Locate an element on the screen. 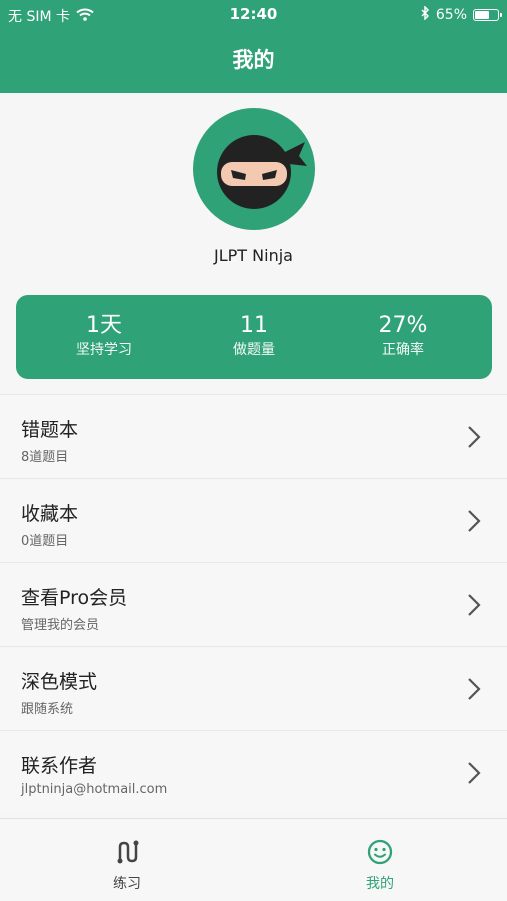 The image size is (507, 901). menu-item-subtitle: 0道题目 is located at coordinates (45, 541).